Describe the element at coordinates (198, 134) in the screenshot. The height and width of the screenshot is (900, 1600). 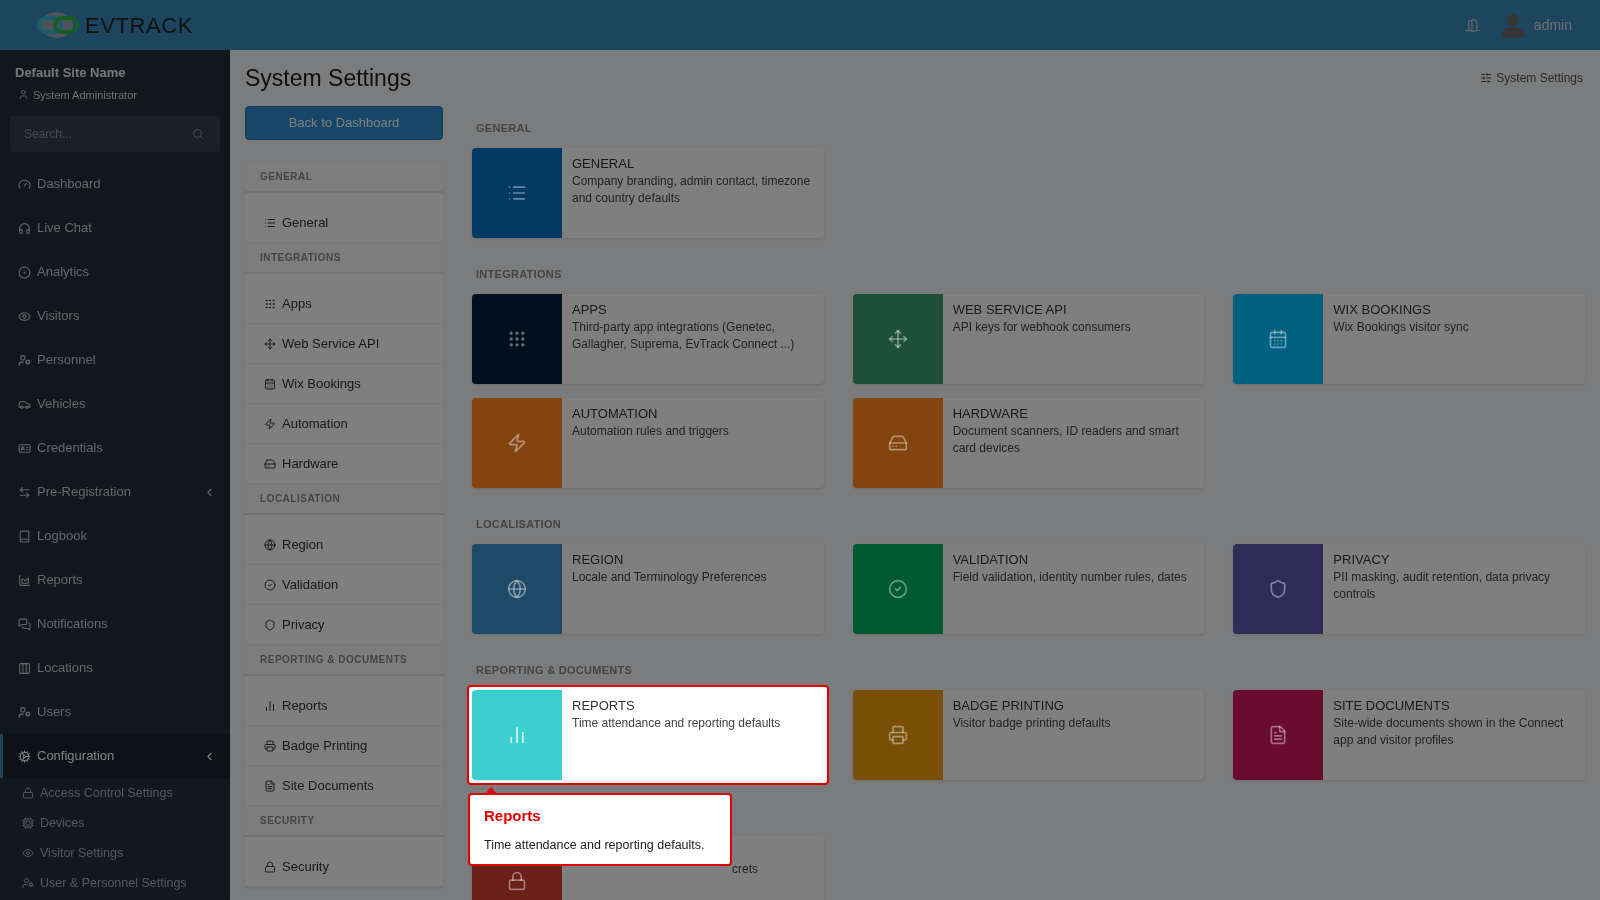
I see `search-icon` at that location.